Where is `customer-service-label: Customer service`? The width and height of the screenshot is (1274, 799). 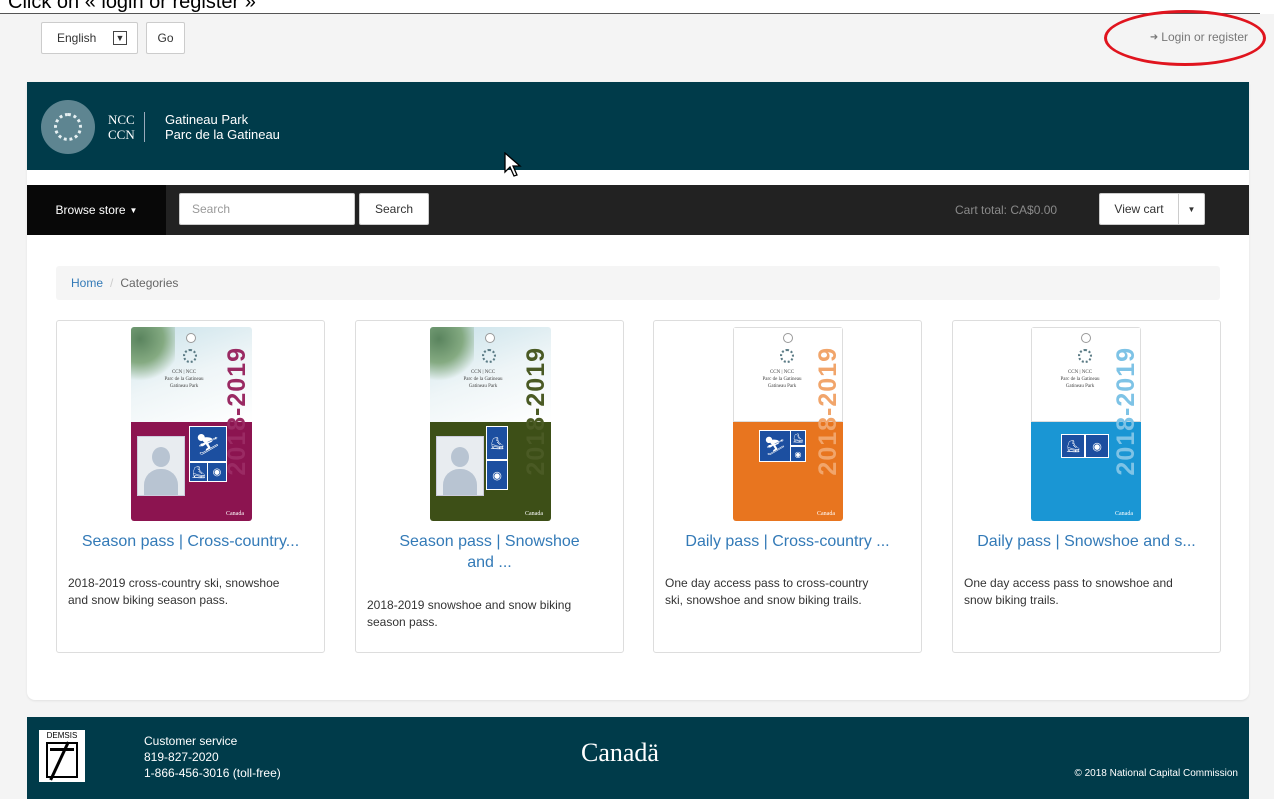 customer-service-label: Customer service is located at coordinates (191, 741).